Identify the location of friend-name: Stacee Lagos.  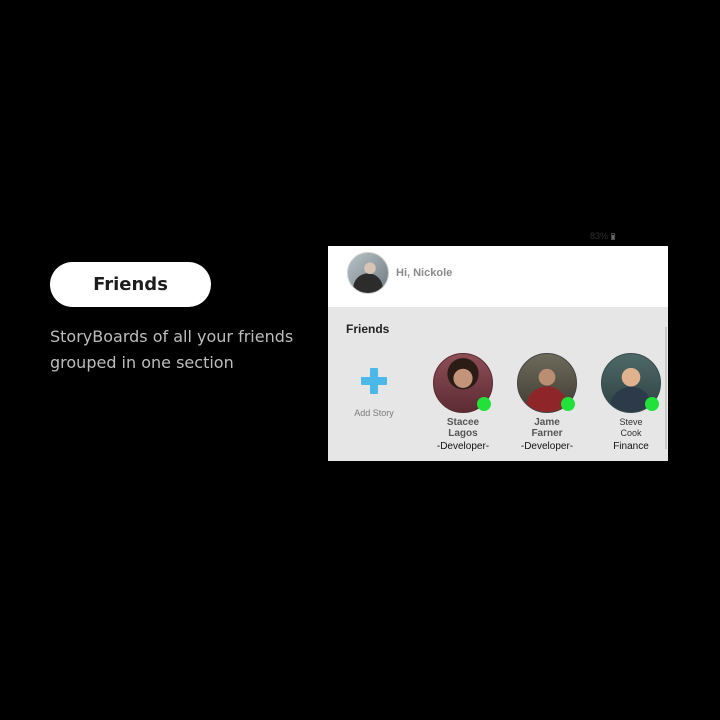
(463, 428).